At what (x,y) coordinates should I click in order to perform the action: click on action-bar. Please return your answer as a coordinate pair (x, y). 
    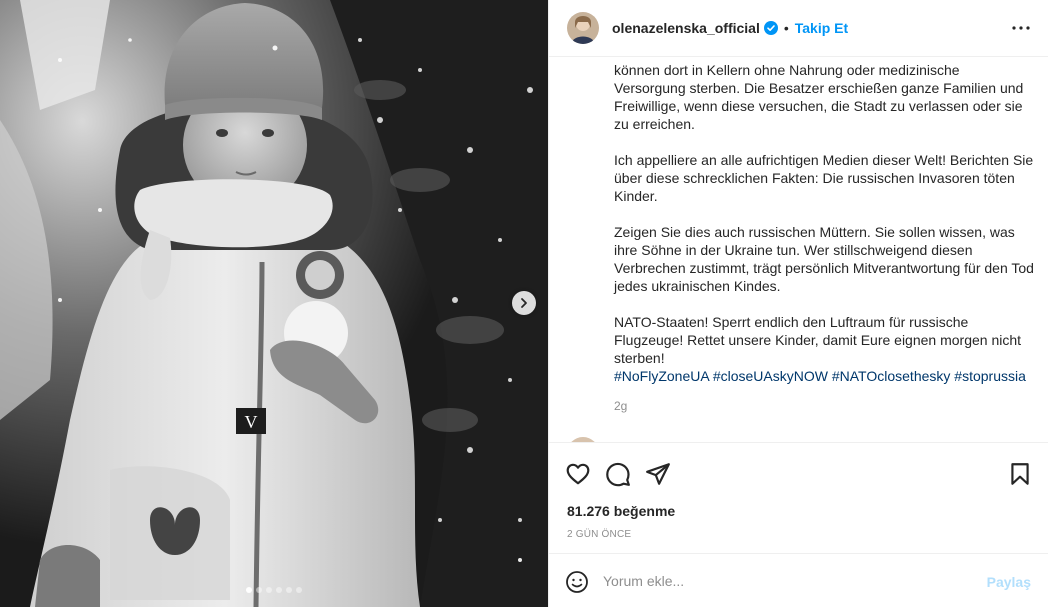
    Looking at the image, I should click on (798, 473).